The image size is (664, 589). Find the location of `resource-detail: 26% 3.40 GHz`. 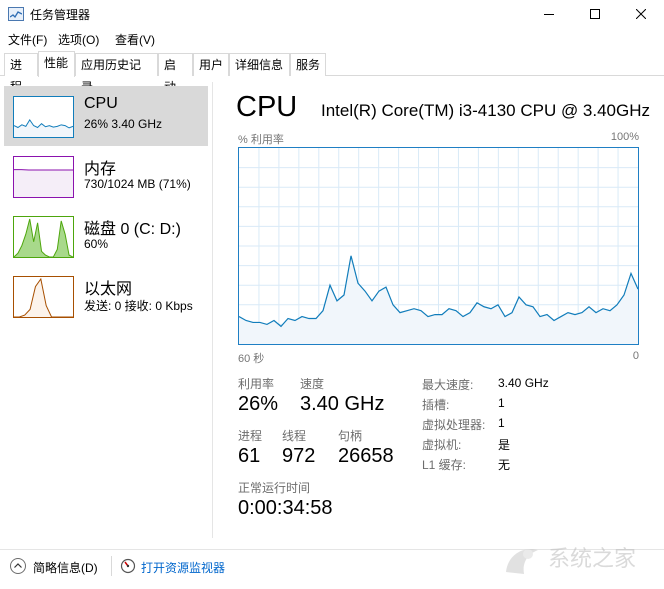

resource-detail: 26% 3.40 GHz is located at coordinates (123, 124).